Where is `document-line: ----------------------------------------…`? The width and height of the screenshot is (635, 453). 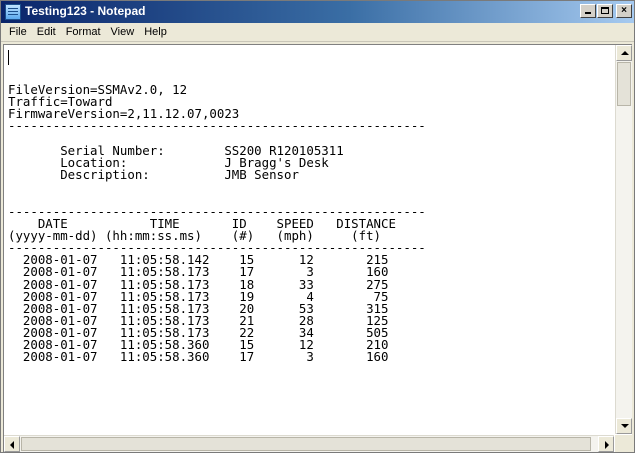 document-line: ----------------------------------------… is located at coordinates (217, 126).